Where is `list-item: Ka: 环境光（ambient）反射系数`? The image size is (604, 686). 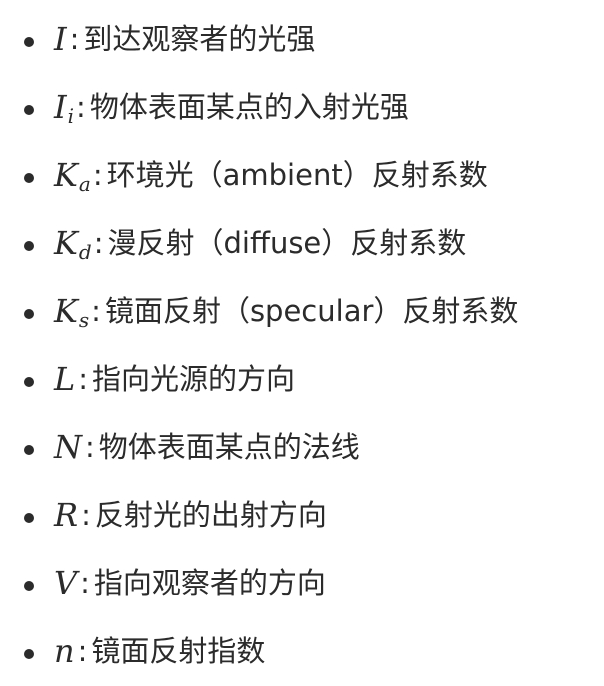 list-item: Ka: 环境光（ambient）反射系数 is located at coordinates (302, 175).